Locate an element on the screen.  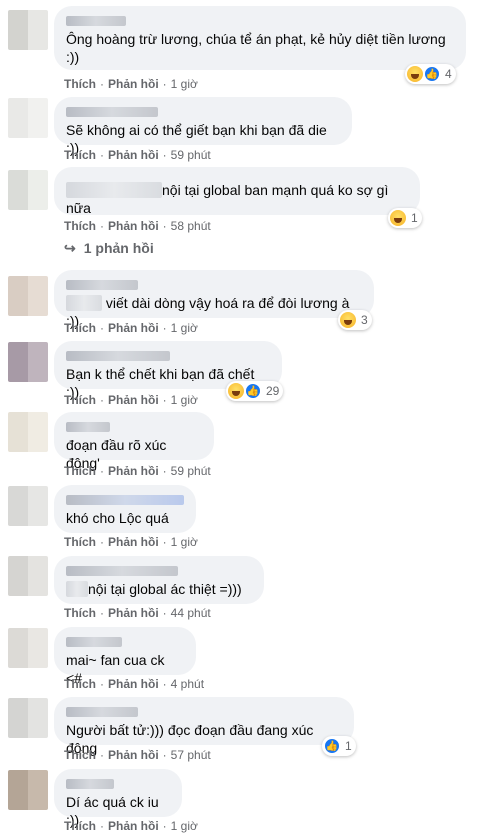
view-replies-link: ↪ 1 phản hồi is located at coordinates (109, 248).